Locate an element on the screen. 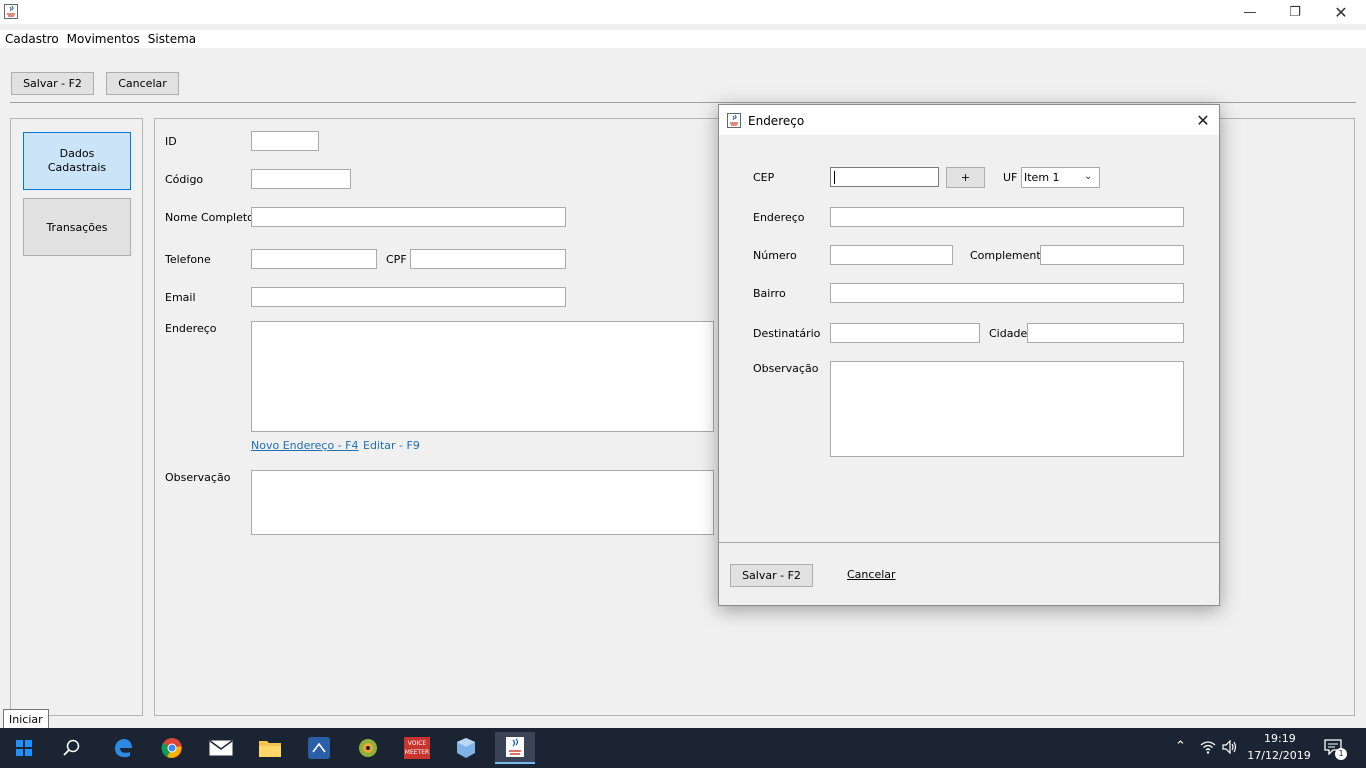  voicemeeter-label: VOICE MEETER is located at coordinates (417, 748).